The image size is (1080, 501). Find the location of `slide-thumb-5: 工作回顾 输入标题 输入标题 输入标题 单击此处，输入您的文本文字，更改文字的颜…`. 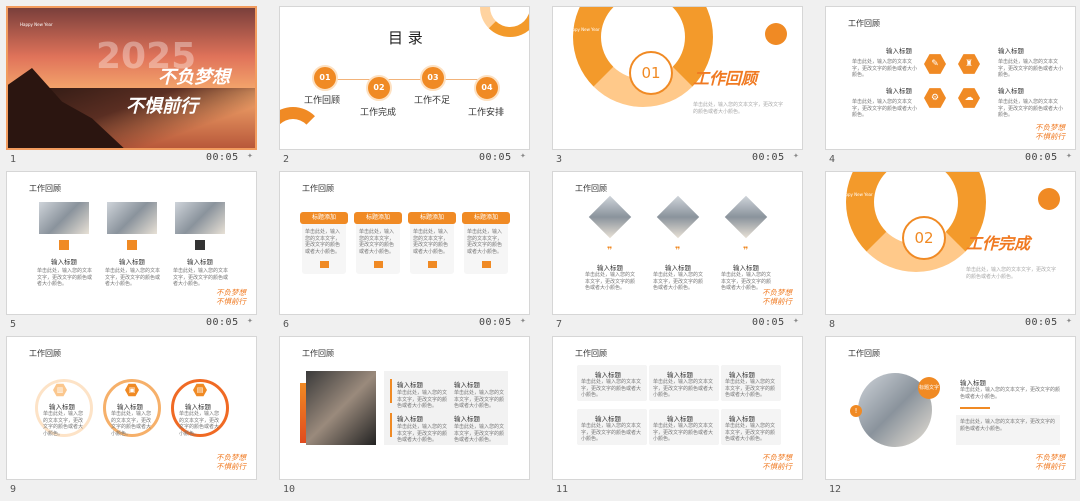

slide-thumb-5: 工作回顾 输入标题 输入标题 输入标题 单击此处，输入您的文本文字，更改文字的颜… is located at coordinates (133, 253).